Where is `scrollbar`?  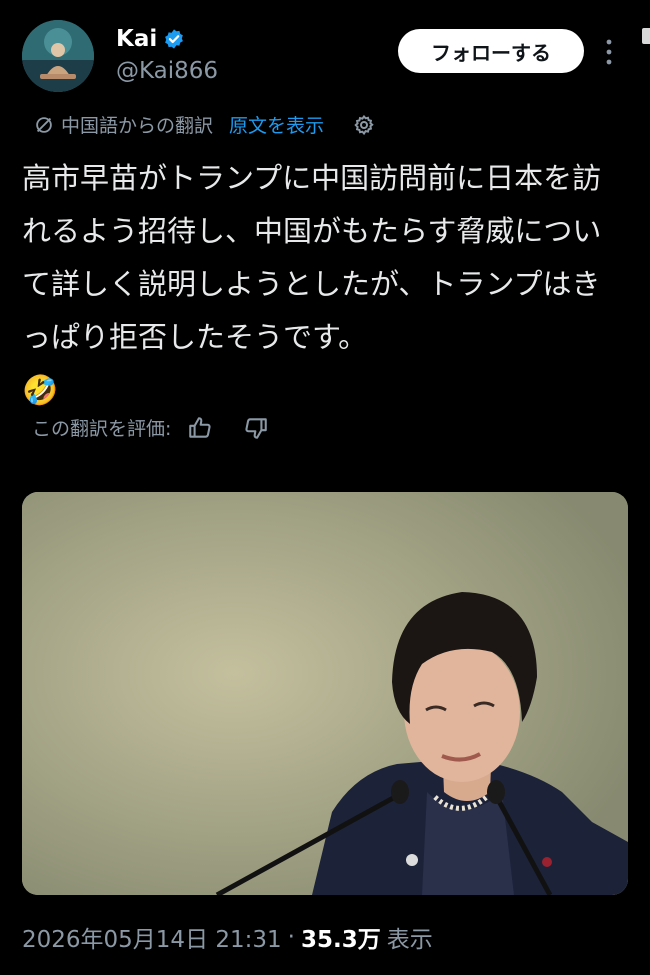
scrollbar is located at coordinates (646, 36).